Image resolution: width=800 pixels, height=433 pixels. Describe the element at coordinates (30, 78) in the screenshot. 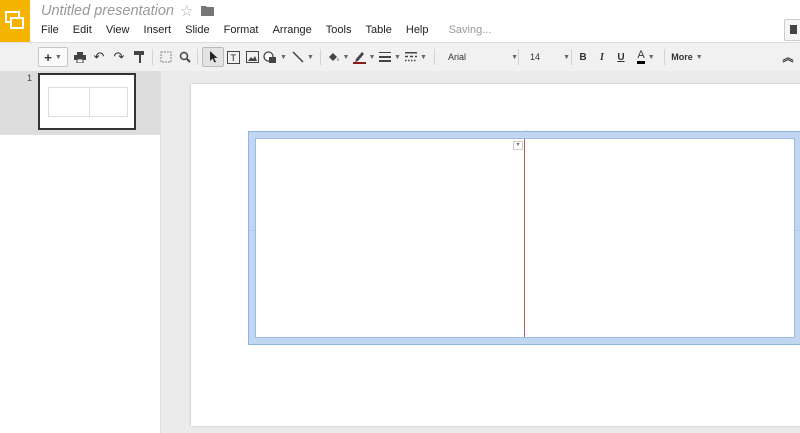

I see `slide-number: 1` at that location.